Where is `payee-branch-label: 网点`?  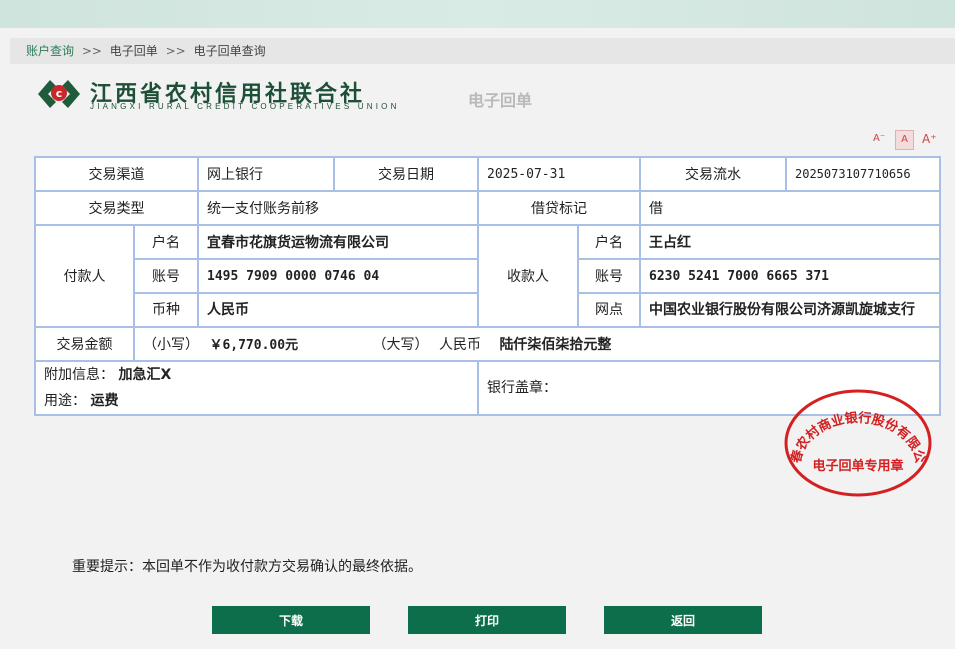 payee-branch-label: 网点 is located at coordinates (609, 310).